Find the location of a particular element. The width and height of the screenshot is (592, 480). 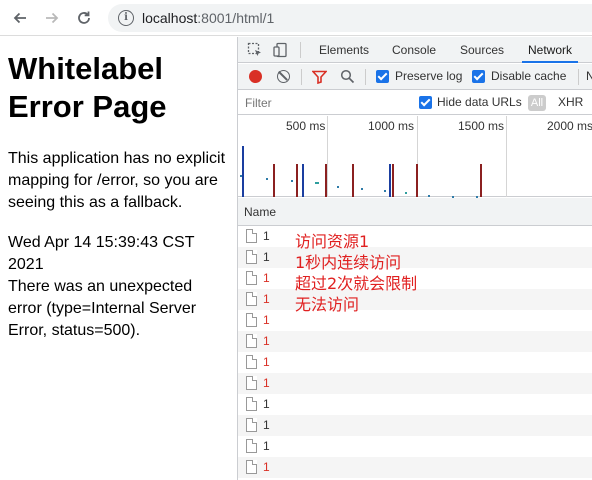

annotation-line: 1秒内连续访问 is located at coordinates (348, 262).